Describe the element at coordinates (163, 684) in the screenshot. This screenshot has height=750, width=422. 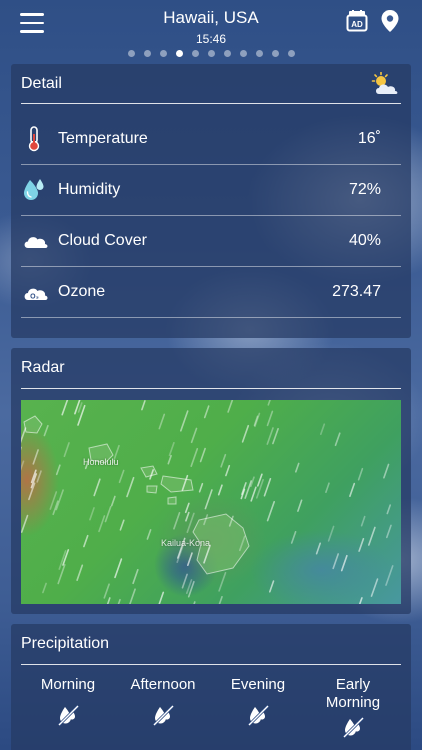
I see `period-label: Afternoon` at that location.